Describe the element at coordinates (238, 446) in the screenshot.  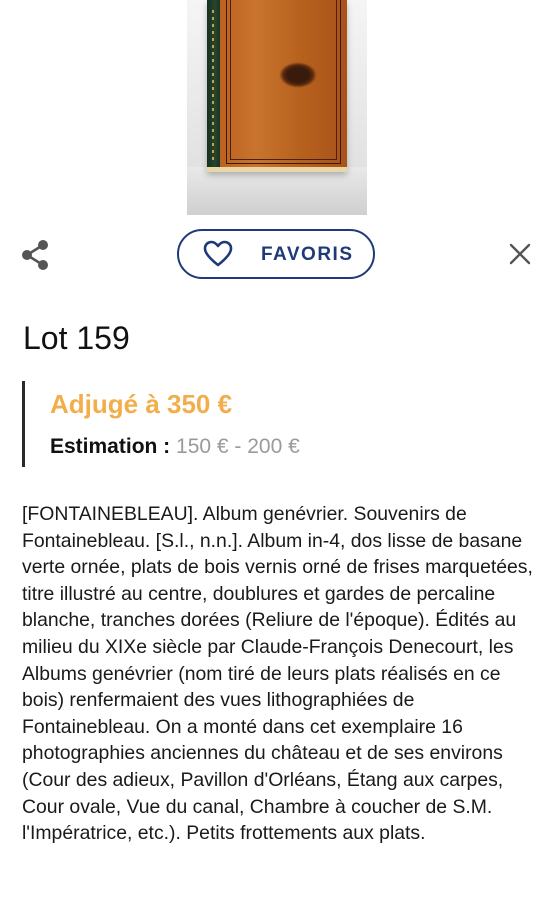
I see `estimation-value: 150 € - 200 €` at that location.